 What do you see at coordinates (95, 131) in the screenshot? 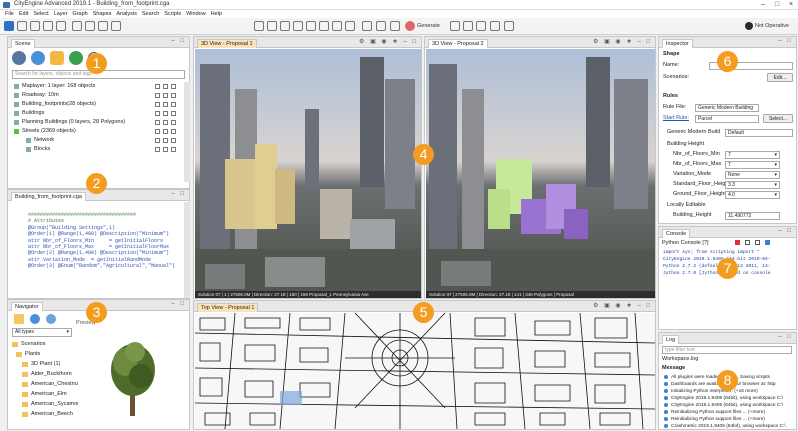
I see `scene-tree-item: Streets (2369 objects)` at bounding box center [95, 131].